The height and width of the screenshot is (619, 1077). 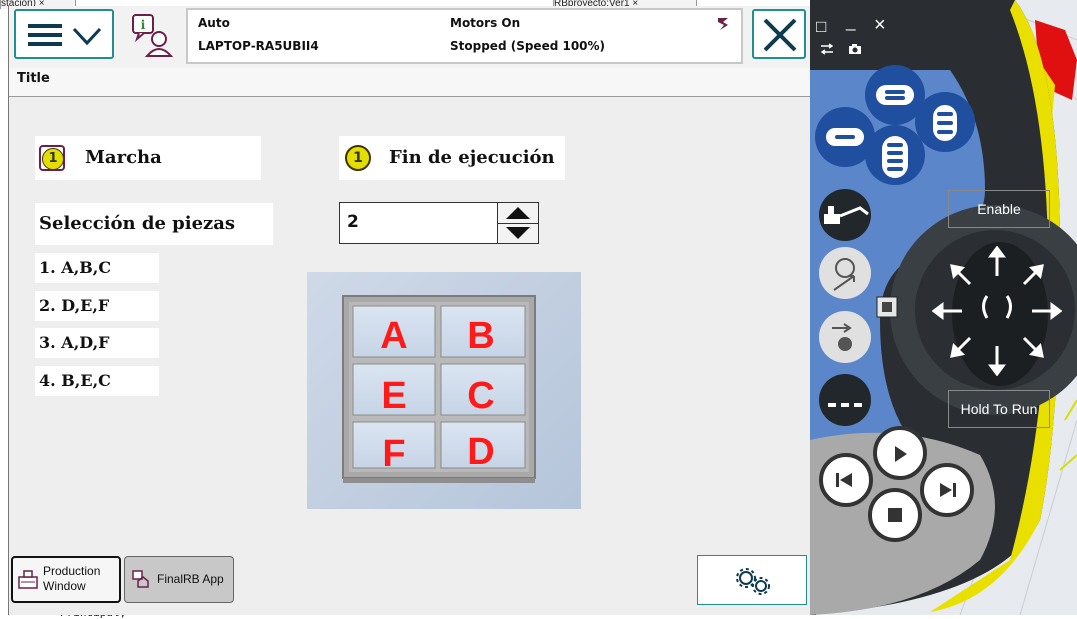 I want to click on shelf-letter: E, so click(x=393, y=396).